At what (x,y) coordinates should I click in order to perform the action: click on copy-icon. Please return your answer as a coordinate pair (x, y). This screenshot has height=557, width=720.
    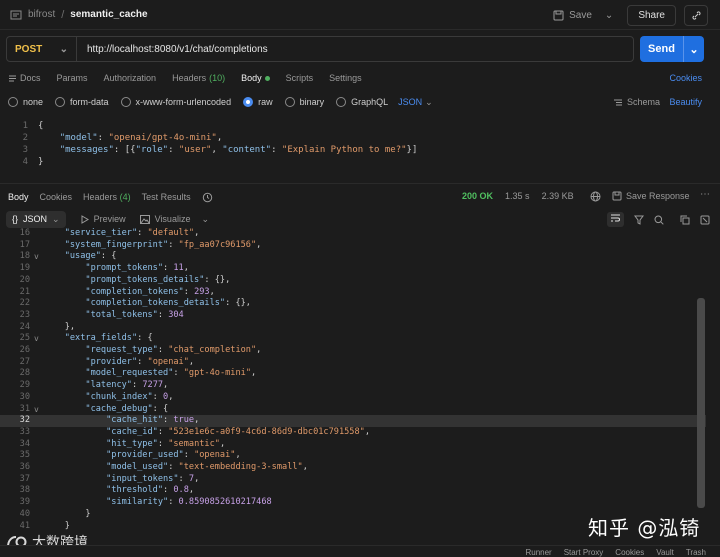
    Looking at the image, I should click on (685, 220).